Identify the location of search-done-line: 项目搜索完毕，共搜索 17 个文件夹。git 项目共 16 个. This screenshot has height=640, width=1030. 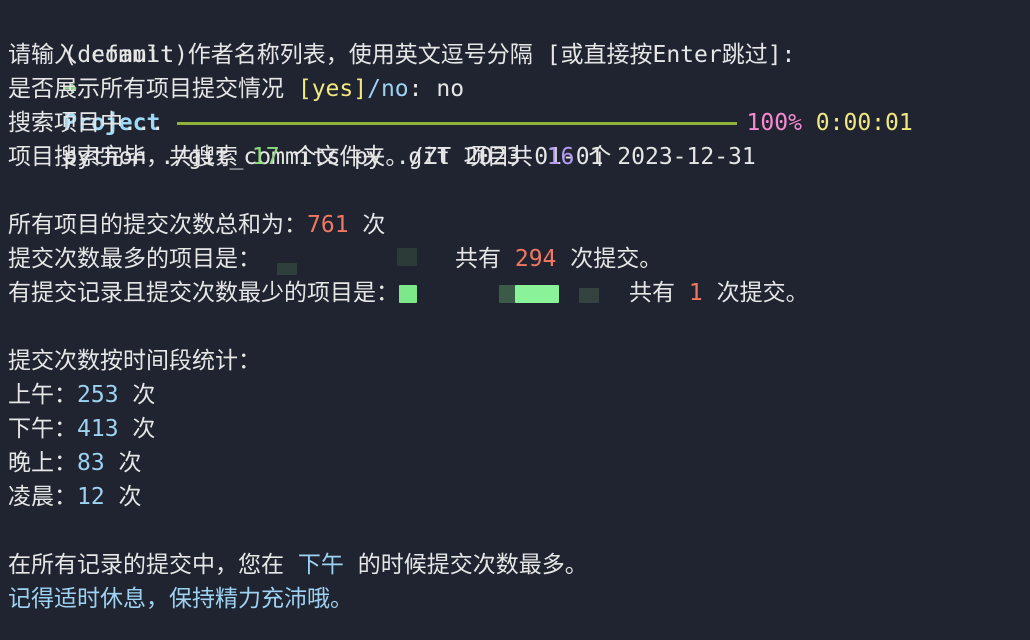
(519, 157).